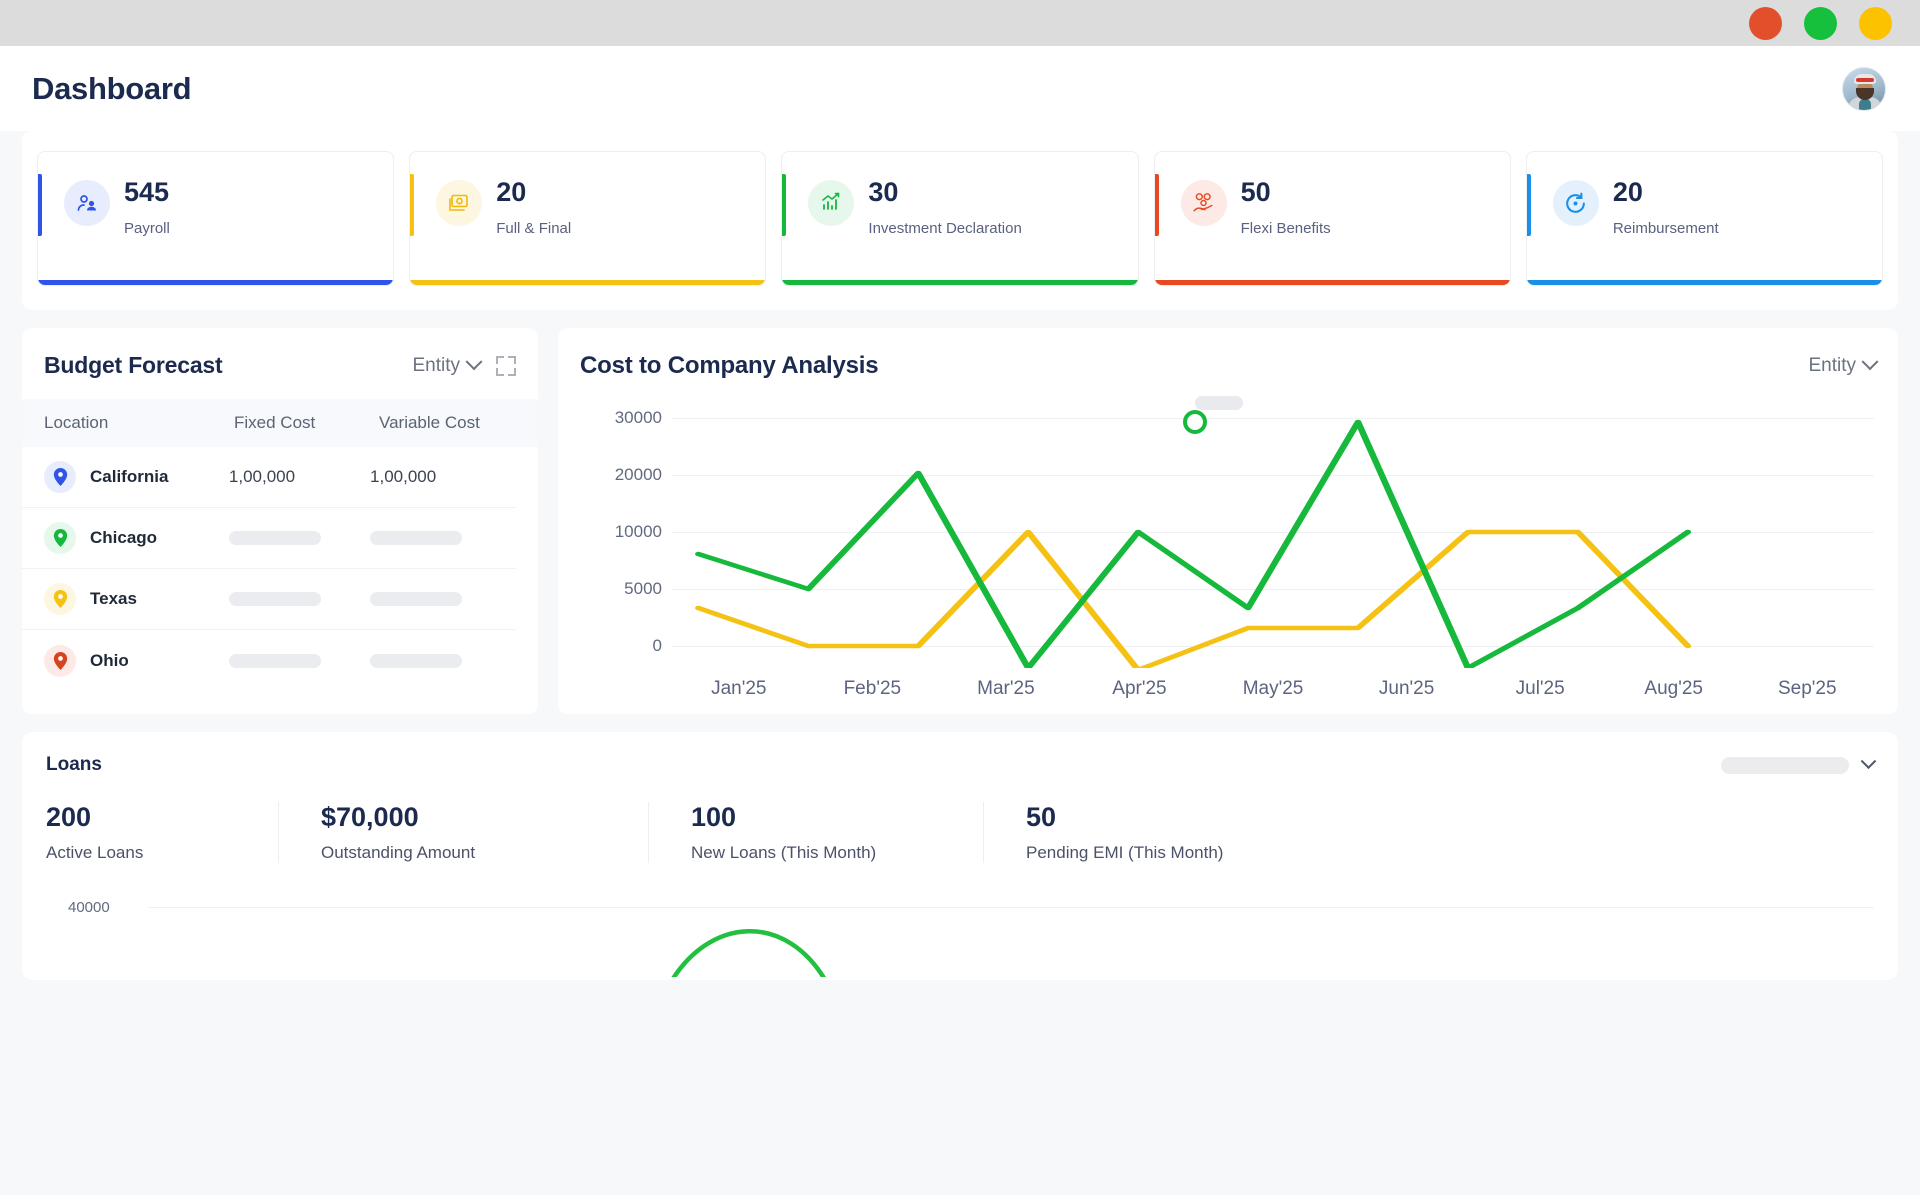  What do you see at coordinates (1785, 765) in the screenshot?
I see `loans-dropdown-skeleton` at bounding box center [1785, 765].